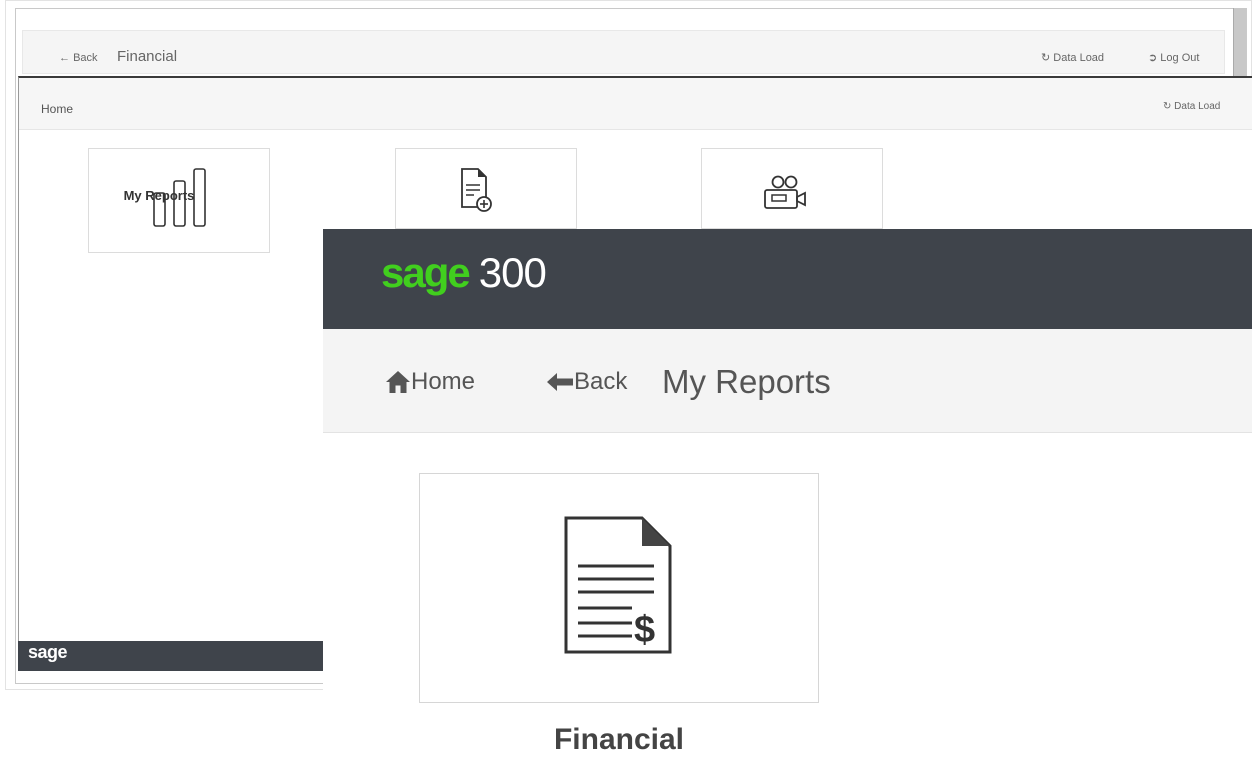 Image resolution: width=1252 pixels, height=757 pixels. Describe the element at coordinates (1239, 42) in the screenshot. I see `background-scrollbar` at that location.